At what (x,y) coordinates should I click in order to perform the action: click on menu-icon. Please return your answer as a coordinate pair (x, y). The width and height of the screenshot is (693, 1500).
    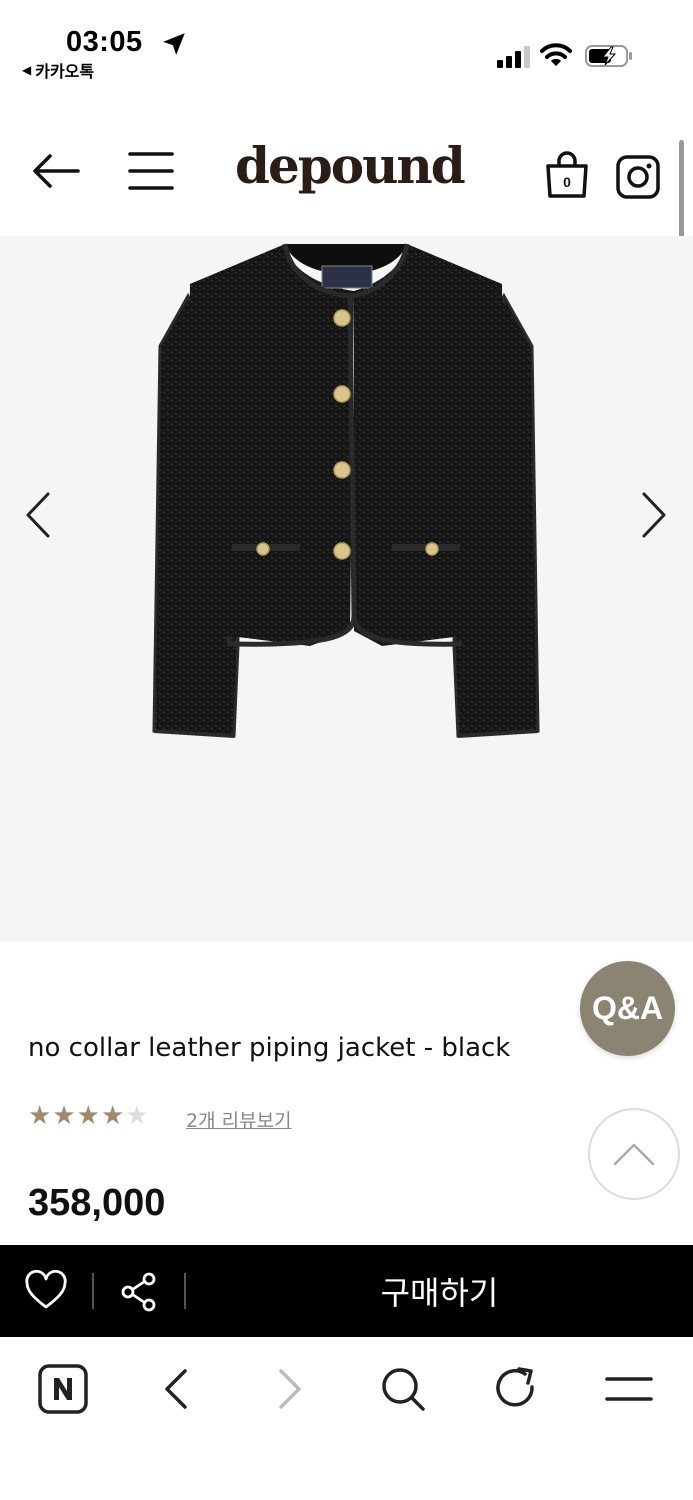
    Looking at the image, I should click on (629, 1389).